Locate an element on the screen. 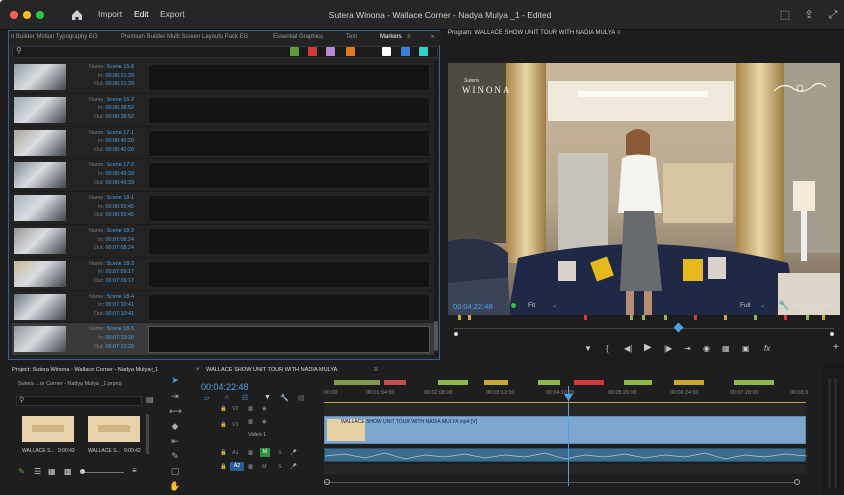  tab-markers: Markers is located at coordinates (391, 37).